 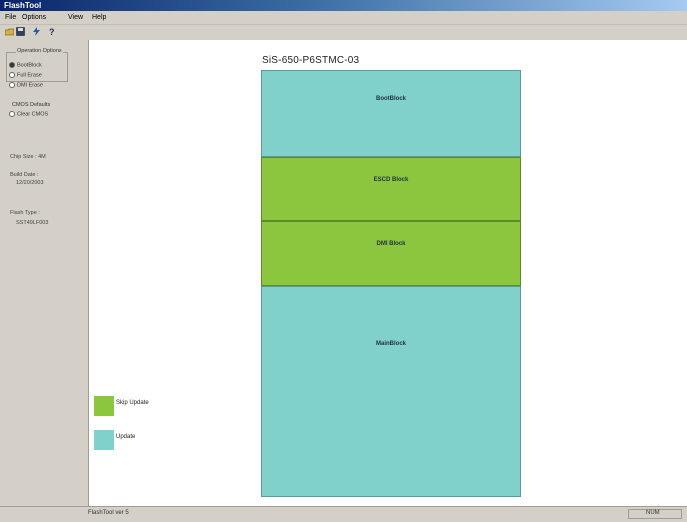 I want to click on option-label: Full Erase, so click(x=29, y=75).